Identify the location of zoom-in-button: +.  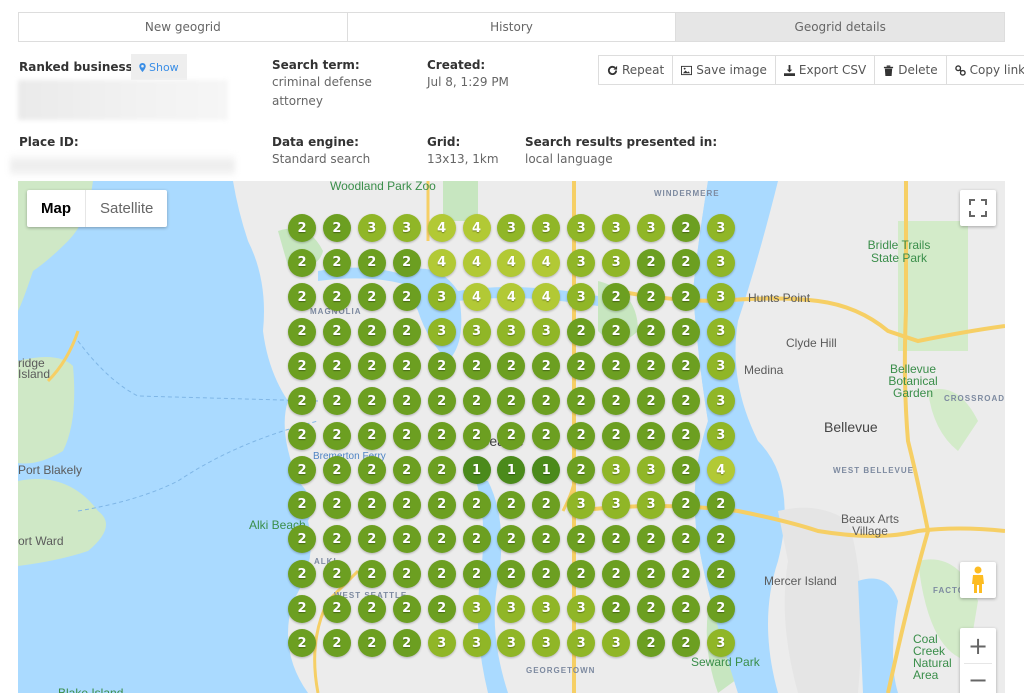
(978, 646).